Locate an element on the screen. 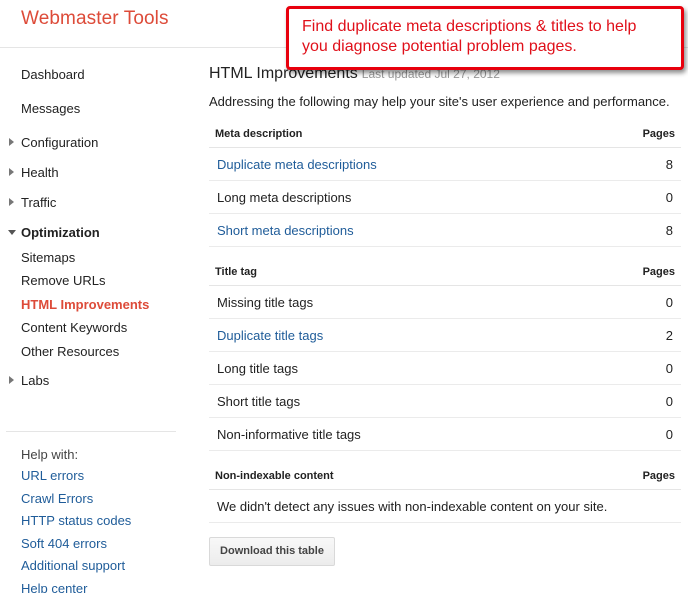  non-informative-title-tags-label: Non-informative title tags is located at coordinates (289, 434).